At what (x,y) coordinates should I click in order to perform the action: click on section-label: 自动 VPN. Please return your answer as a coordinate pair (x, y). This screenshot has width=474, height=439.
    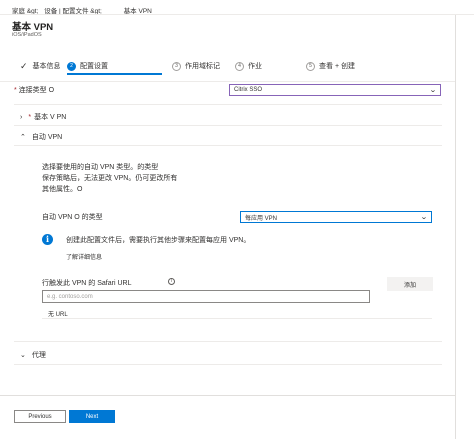
    Looking at the image, I should click on (47, 137).